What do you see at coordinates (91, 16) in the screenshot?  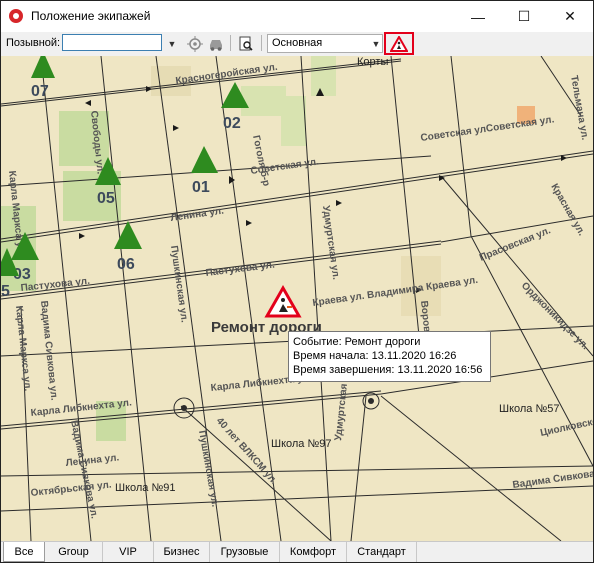 I see `window-title: Положение экипажей` at bounding box center [91, 16].